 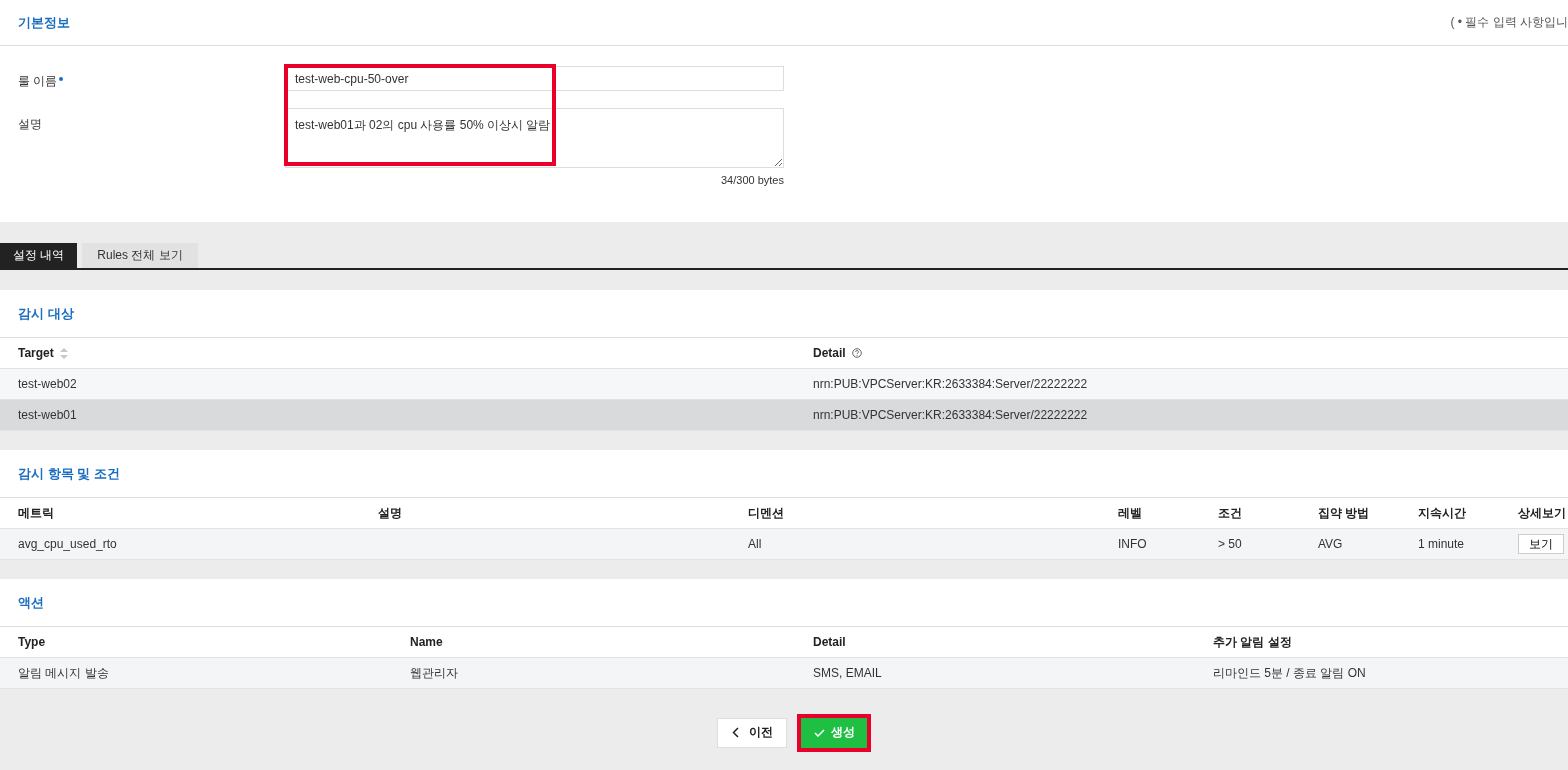 I want to click on section-title: 감시 항목 및 조건, so click(x=69, y=473).